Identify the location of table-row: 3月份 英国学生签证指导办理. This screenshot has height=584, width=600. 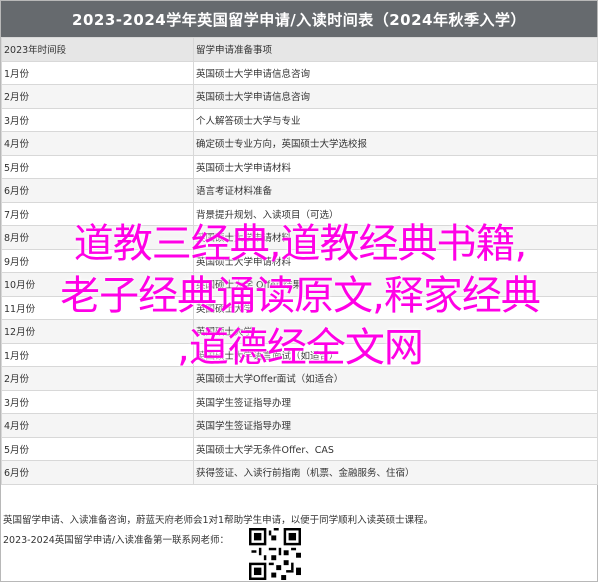
(299, 401).